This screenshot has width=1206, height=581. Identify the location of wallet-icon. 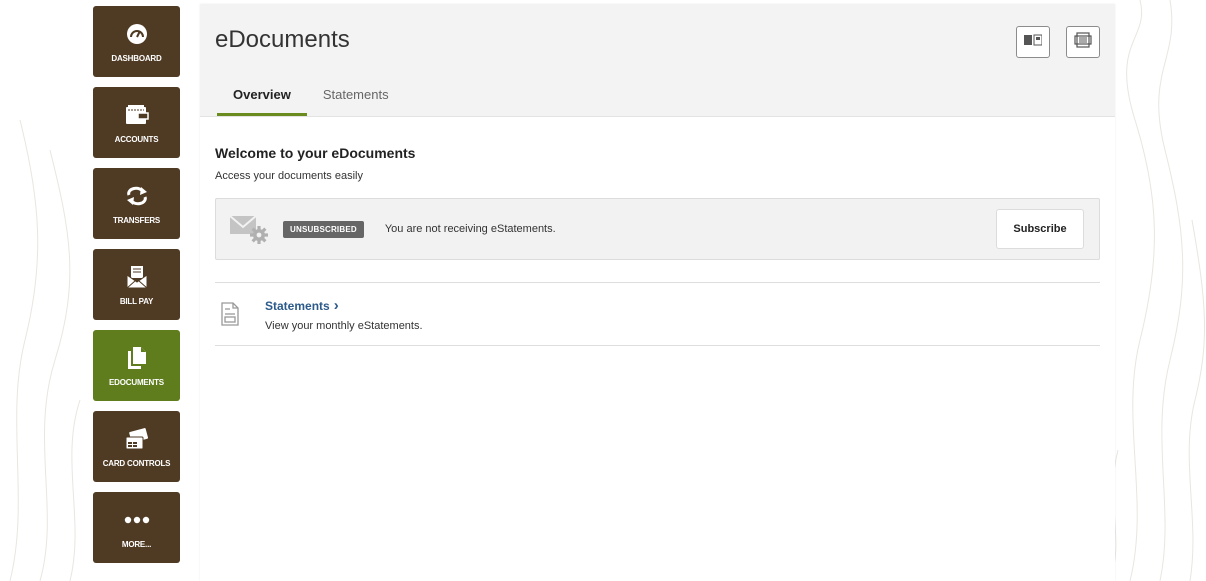
(137, 115).